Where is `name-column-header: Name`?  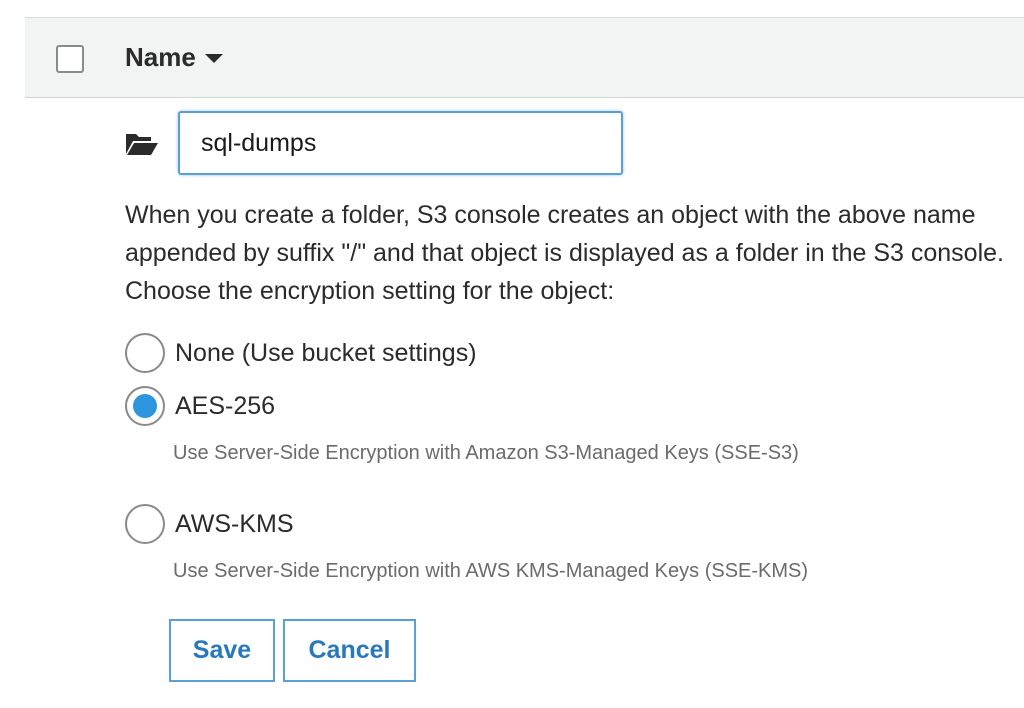 name-column-header: Name is located at coordinates (174, 57).